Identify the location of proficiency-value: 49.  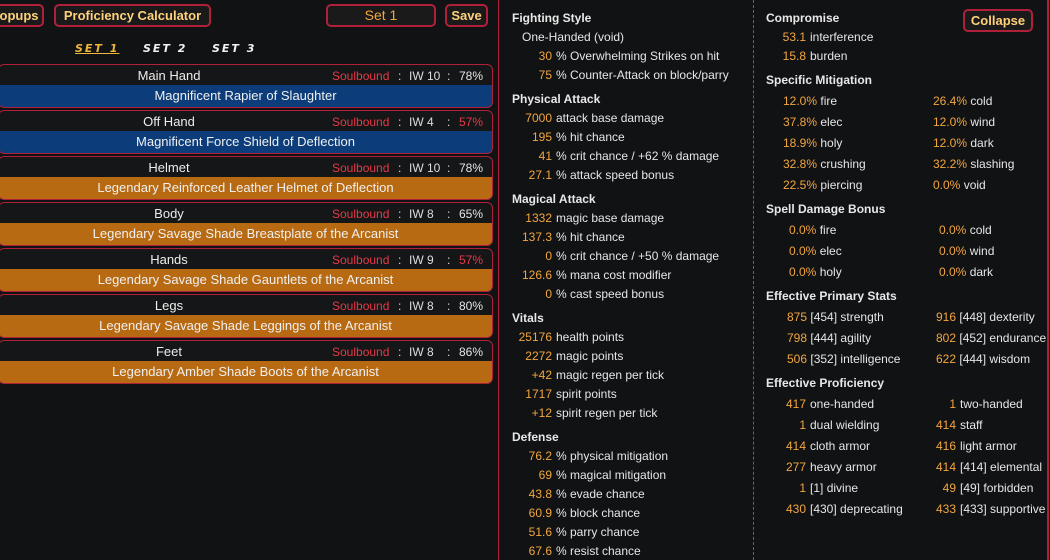
(949, 488).